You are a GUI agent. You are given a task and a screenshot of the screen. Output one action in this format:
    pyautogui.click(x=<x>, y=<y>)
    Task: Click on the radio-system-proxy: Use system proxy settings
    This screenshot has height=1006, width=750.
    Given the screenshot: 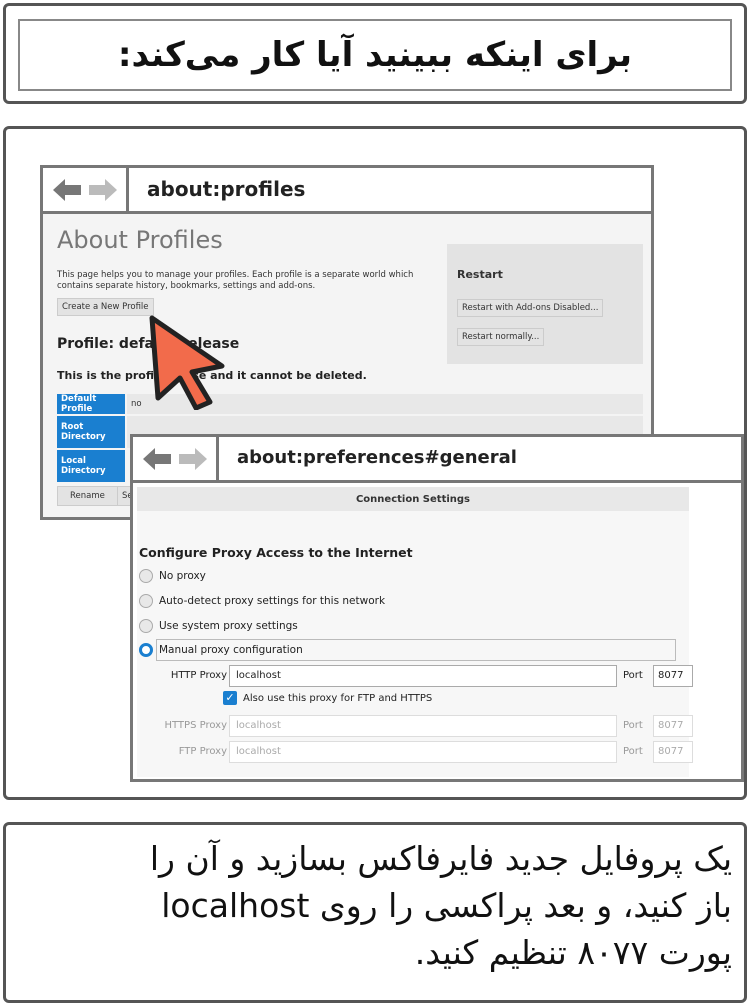 What is the action you would take?
    pyautogui.click(x=218, y=626)
    